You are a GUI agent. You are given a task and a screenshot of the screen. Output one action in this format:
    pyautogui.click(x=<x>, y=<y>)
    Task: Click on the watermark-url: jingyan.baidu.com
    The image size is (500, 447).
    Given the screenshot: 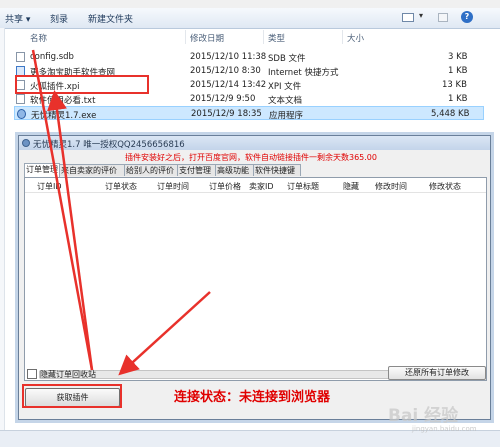 What is the action you would take?
    pyautogui.click(x=444, y=429)
    